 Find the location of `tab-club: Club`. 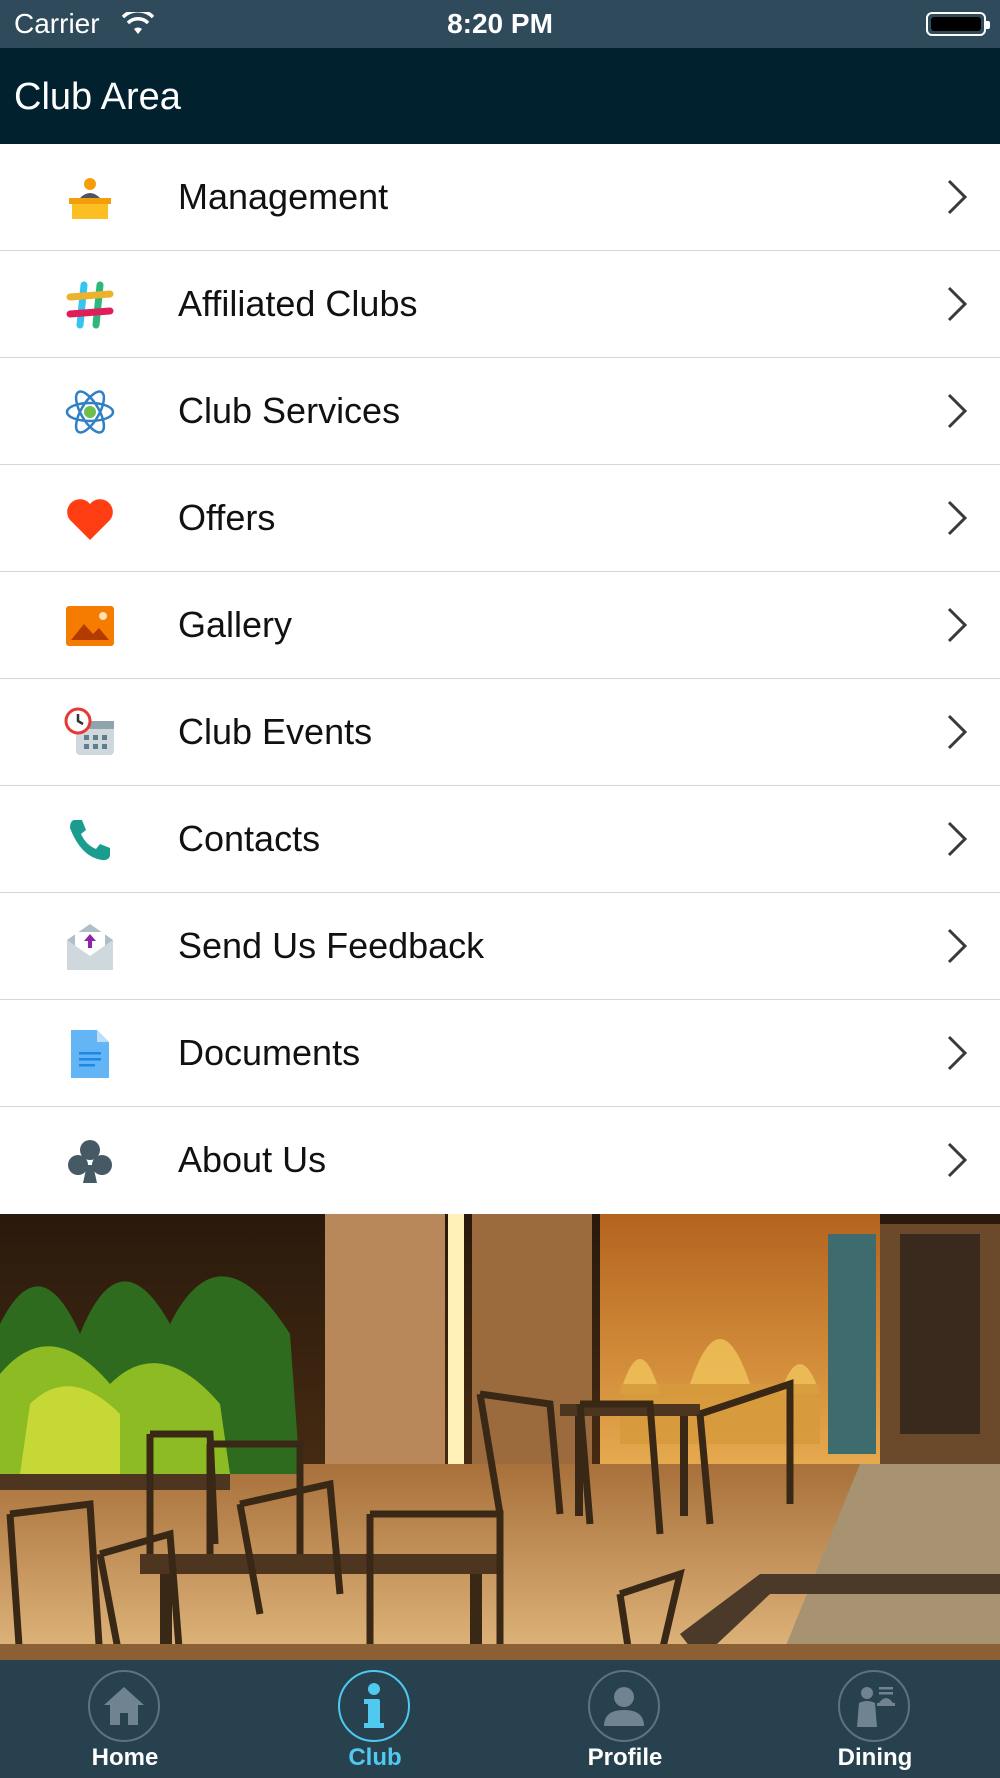

tab-club: Club is located at coordinates (375, 1719).